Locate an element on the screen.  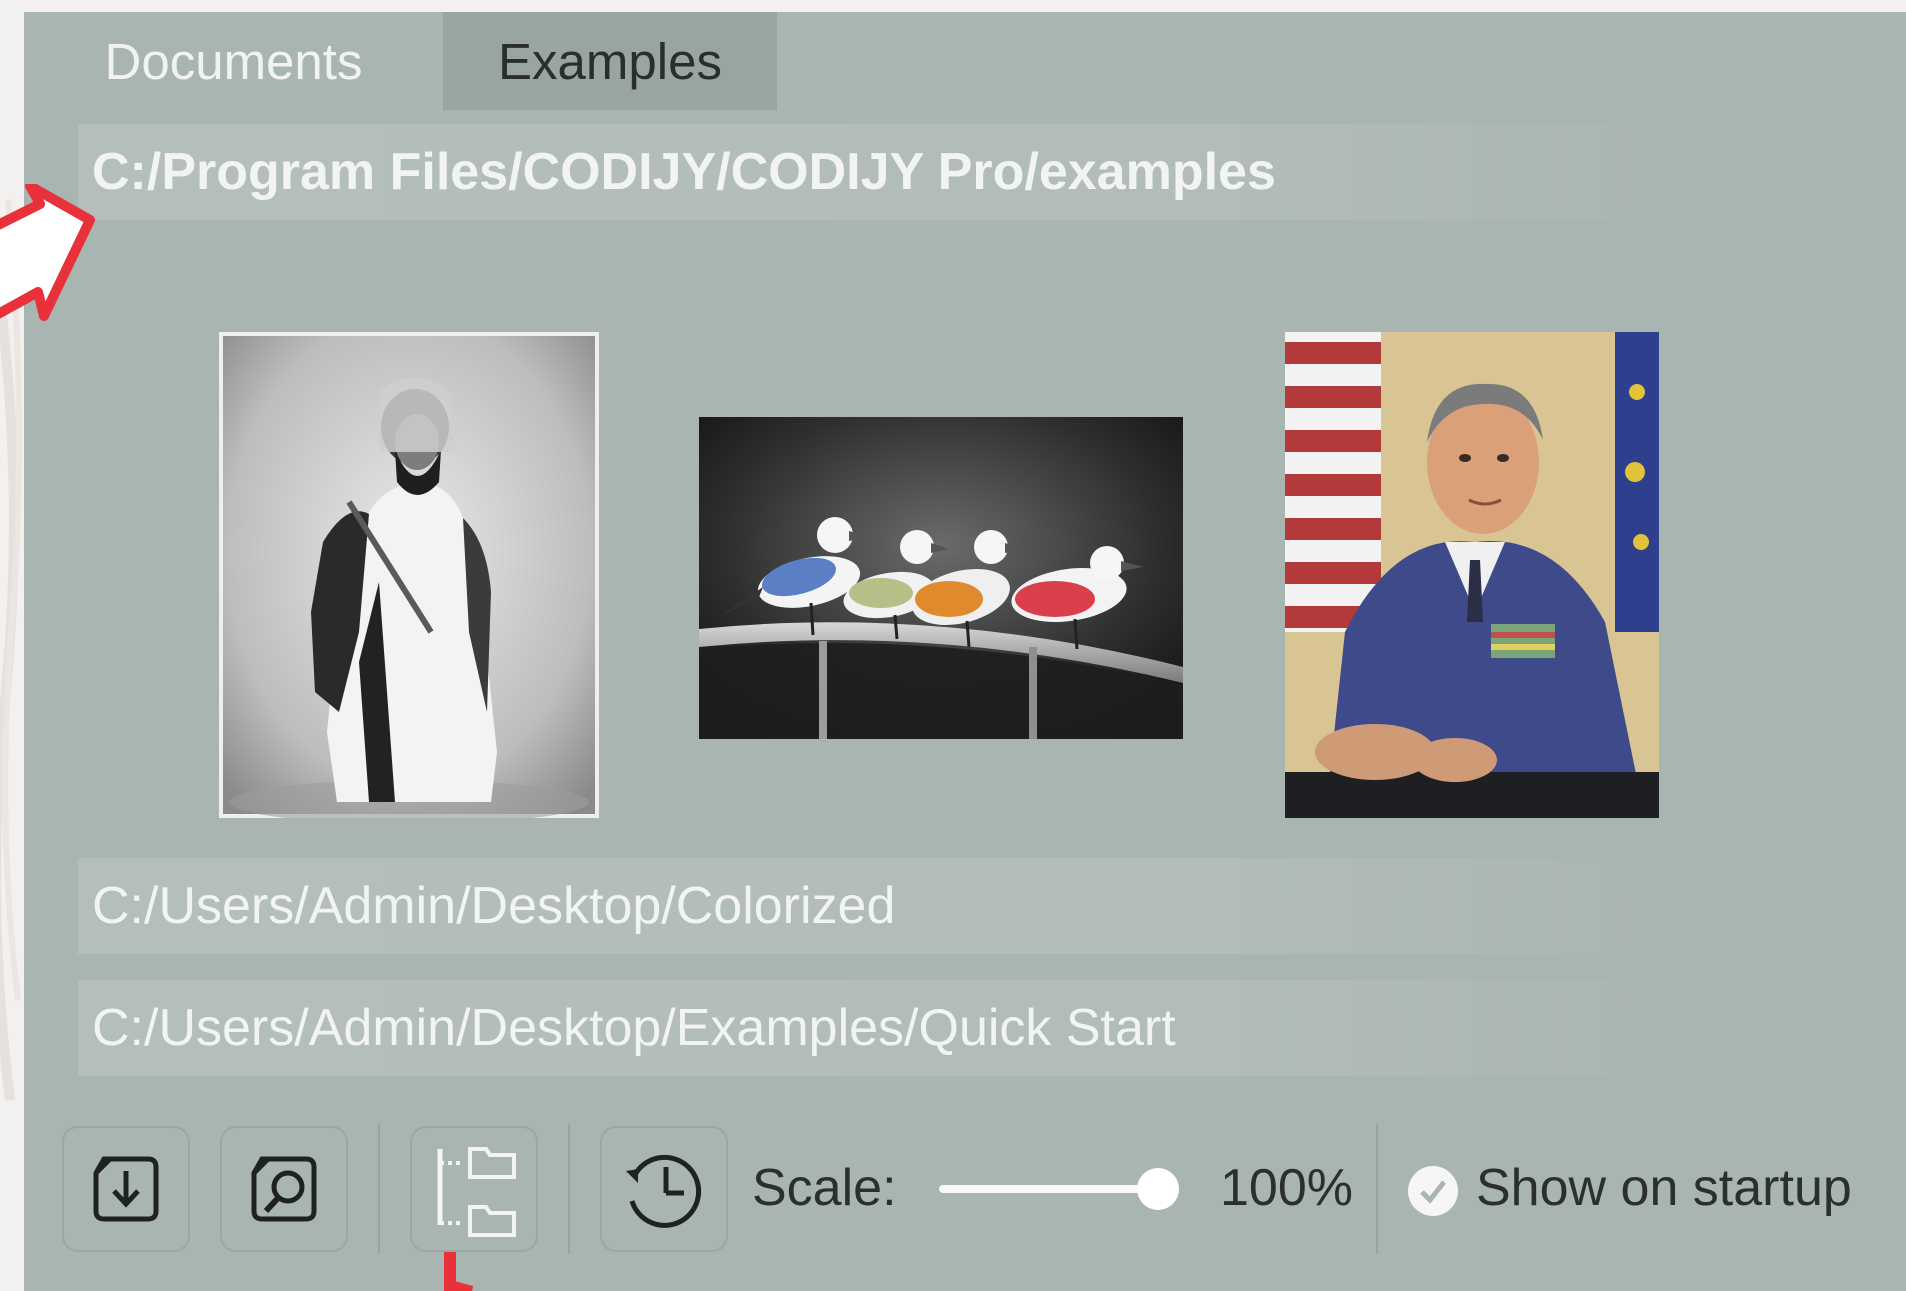
show-on-startup-label: Show on startup is located at coordinates (1664, 1188).